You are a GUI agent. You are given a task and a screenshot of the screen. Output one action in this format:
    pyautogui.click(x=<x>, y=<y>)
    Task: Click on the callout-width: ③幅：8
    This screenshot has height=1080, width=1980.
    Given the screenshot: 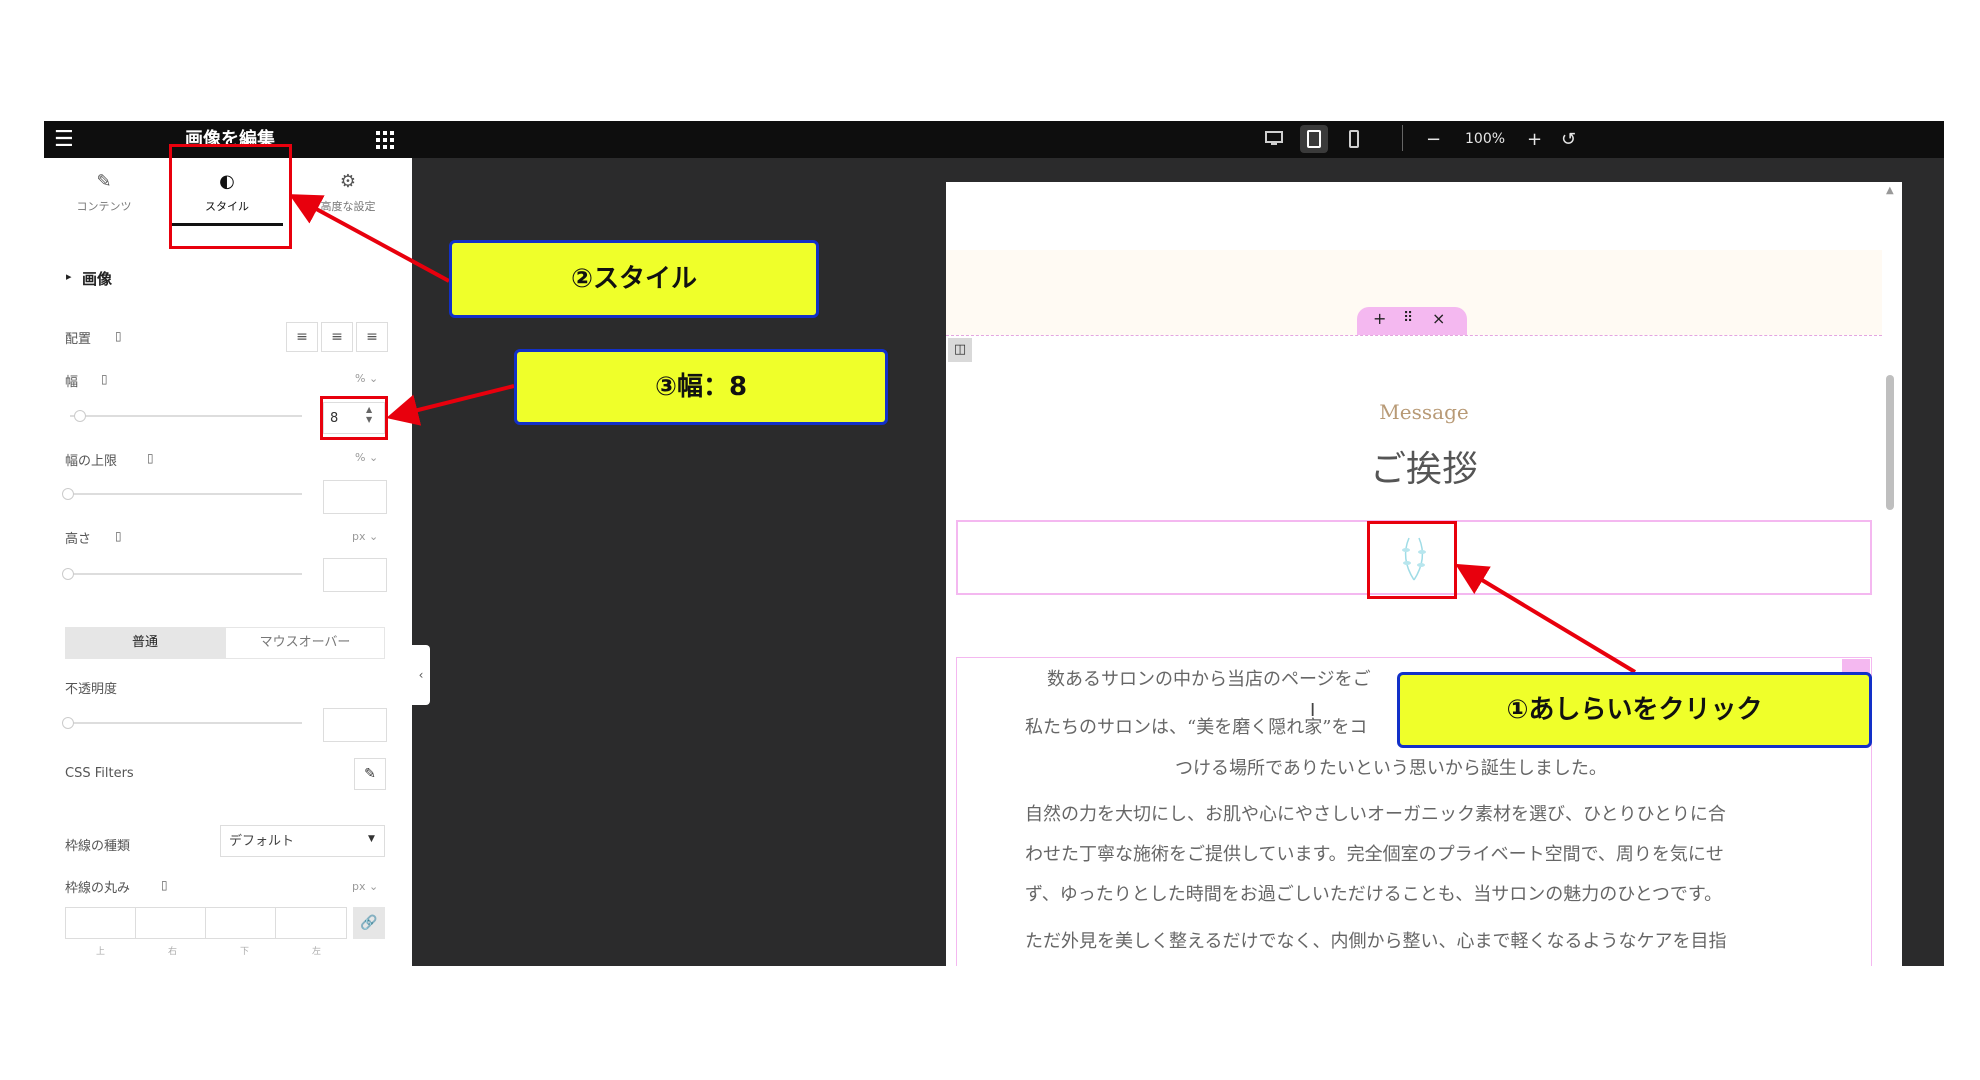 What is the action you would take?
    pyautogui.click(x=701, y=387)
    